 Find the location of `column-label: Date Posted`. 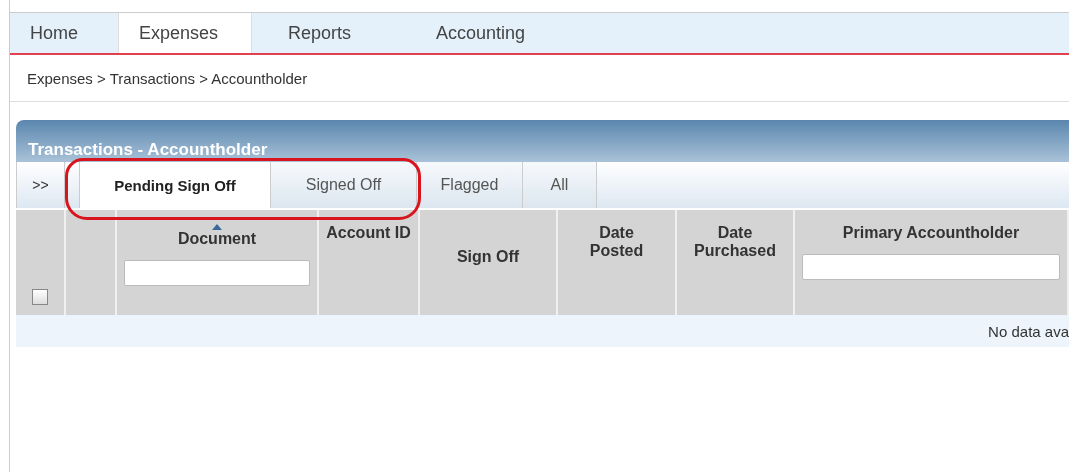

column-label: Date Posted is located at coordinates (616, 242).